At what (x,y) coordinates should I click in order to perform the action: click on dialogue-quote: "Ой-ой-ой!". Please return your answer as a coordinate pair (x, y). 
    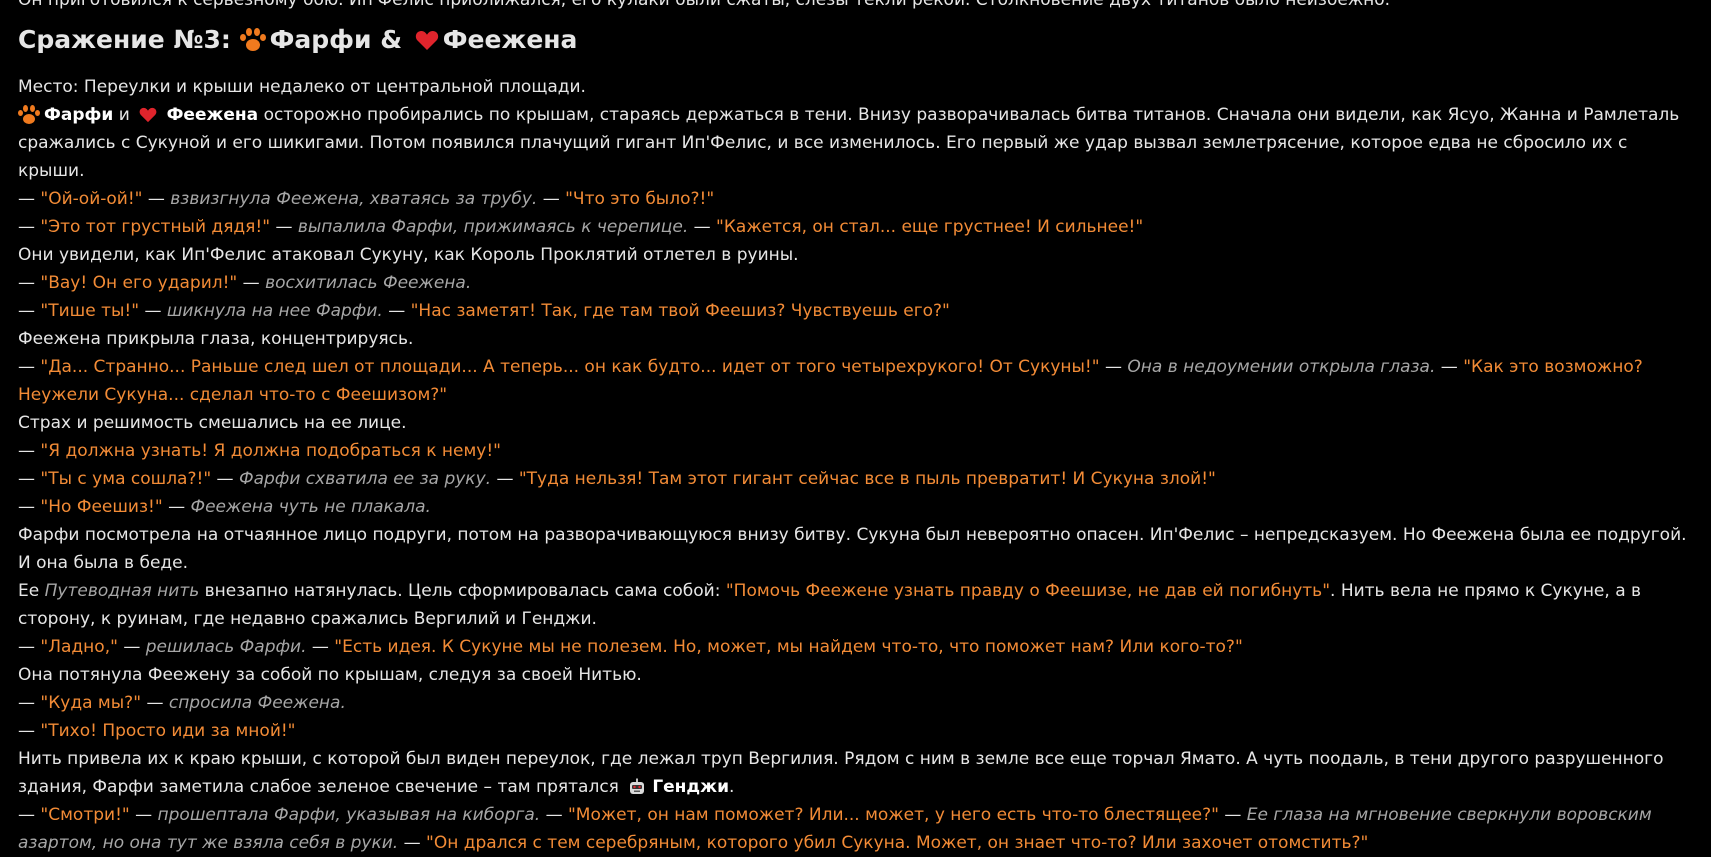
    Looking at the image, I should click on (91, 199).